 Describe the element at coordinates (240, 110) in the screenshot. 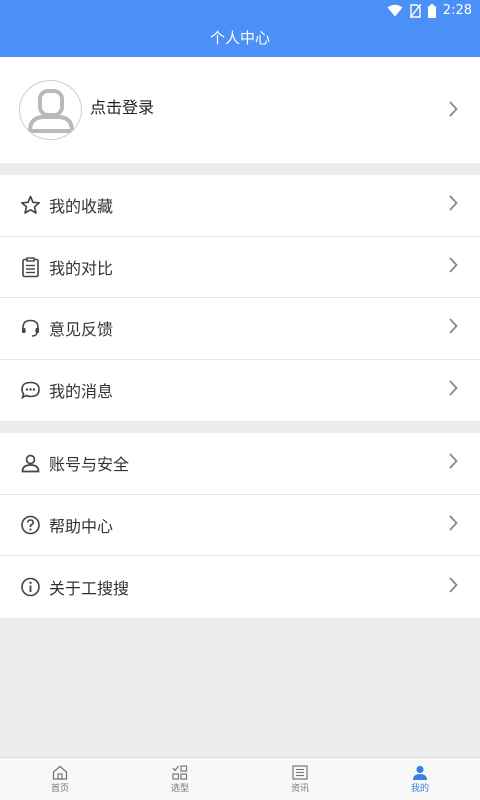

I see `profile-login-row: 点击登录` at that location.